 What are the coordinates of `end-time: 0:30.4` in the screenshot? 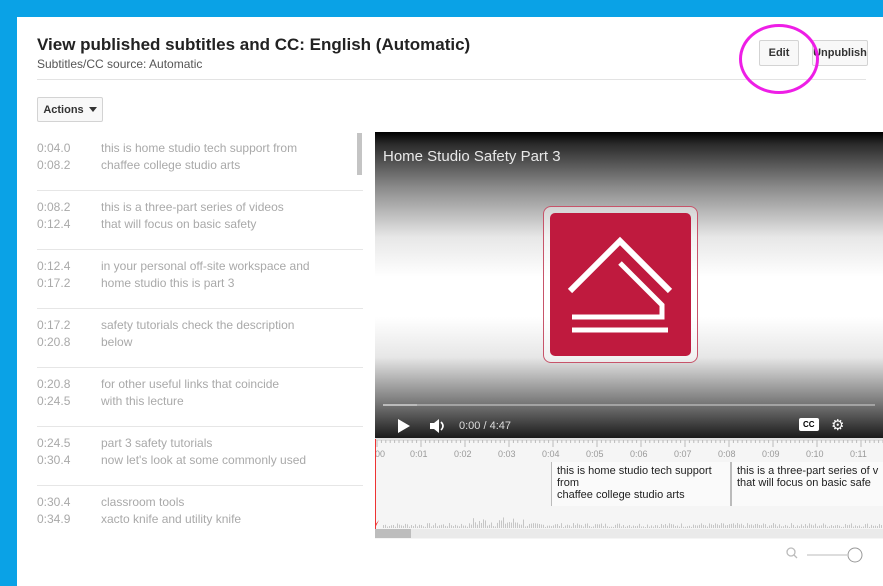 It's located at (54, 460).